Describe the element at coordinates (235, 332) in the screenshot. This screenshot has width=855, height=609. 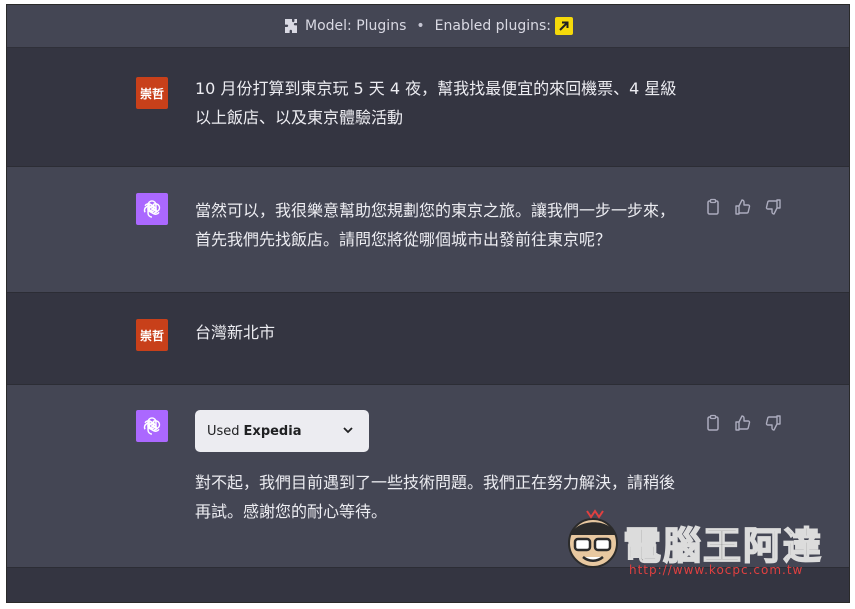
I see `user-message-text: 台灣新北市` at that location.